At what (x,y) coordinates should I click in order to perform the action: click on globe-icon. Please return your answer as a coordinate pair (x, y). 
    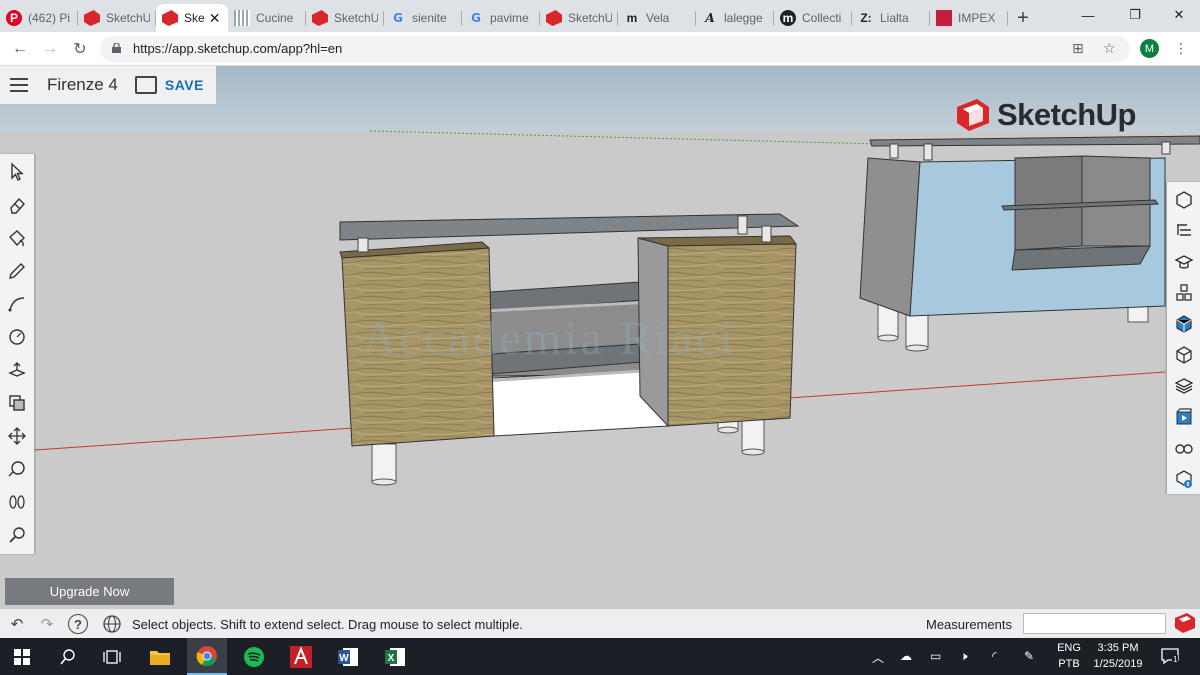
    Looking at the image, I should click on (112, 624).